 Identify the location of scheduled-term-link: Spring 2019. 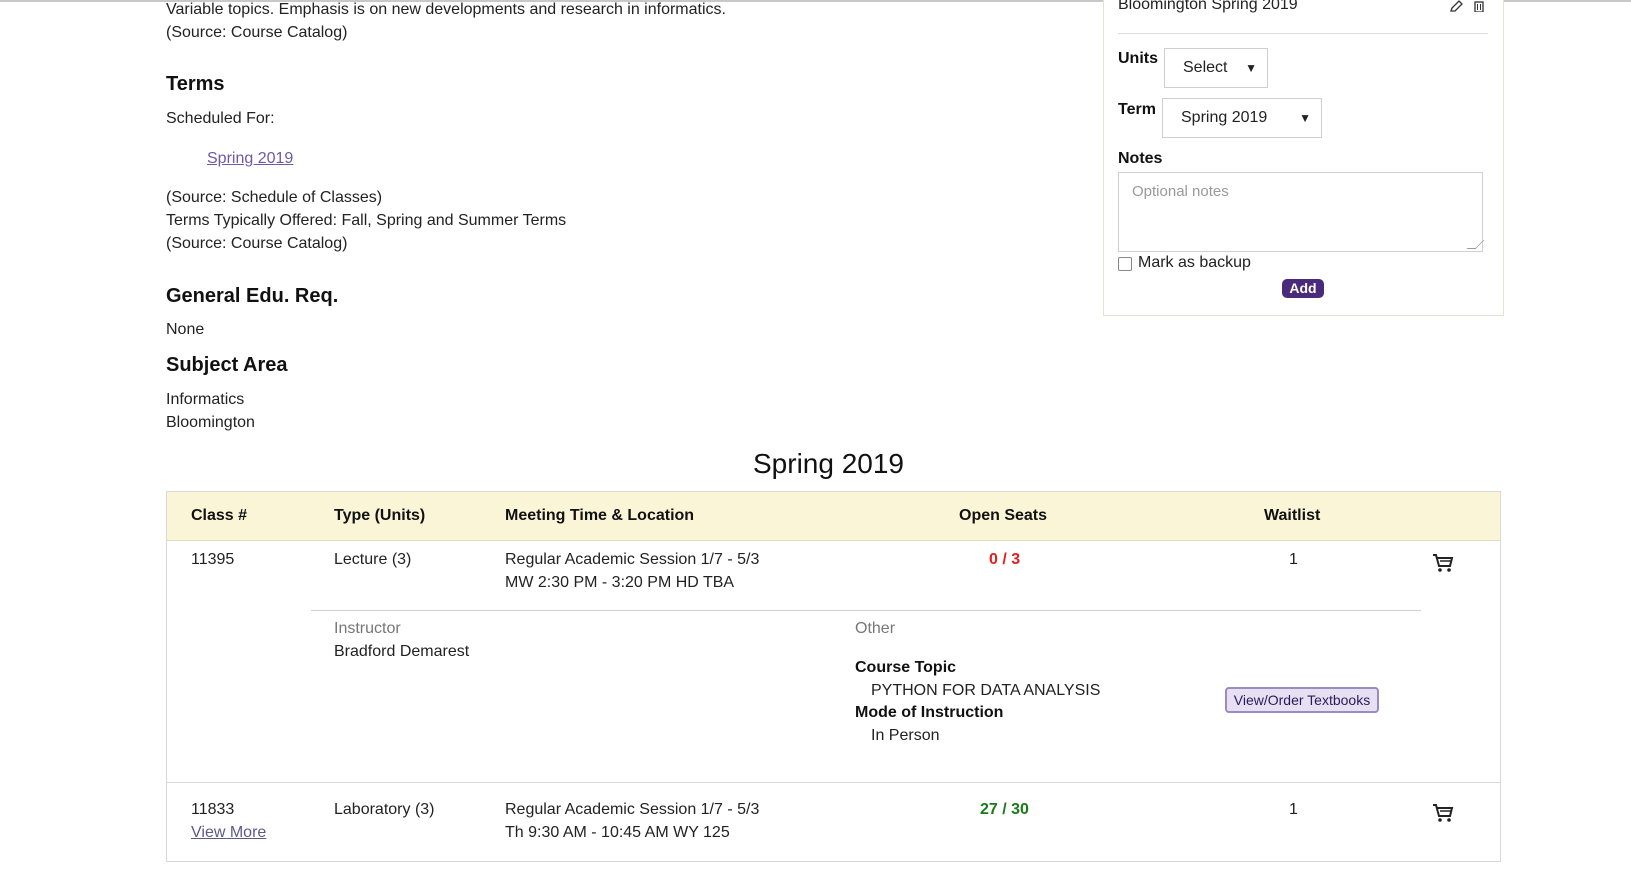
(250, 159).